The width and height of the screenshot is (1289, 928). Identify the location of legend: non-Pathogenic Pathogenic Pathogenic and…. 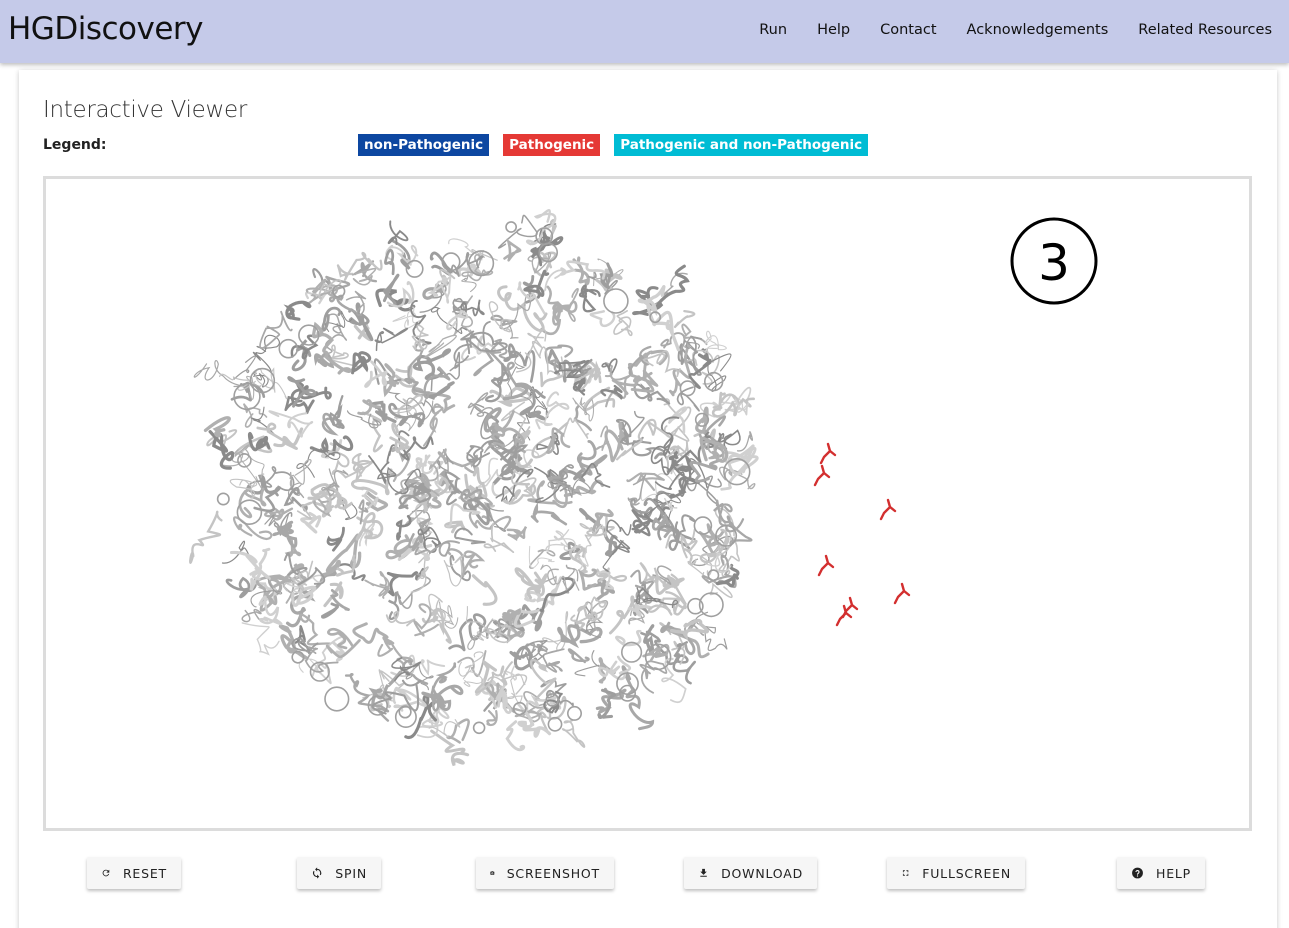
(613, 145).